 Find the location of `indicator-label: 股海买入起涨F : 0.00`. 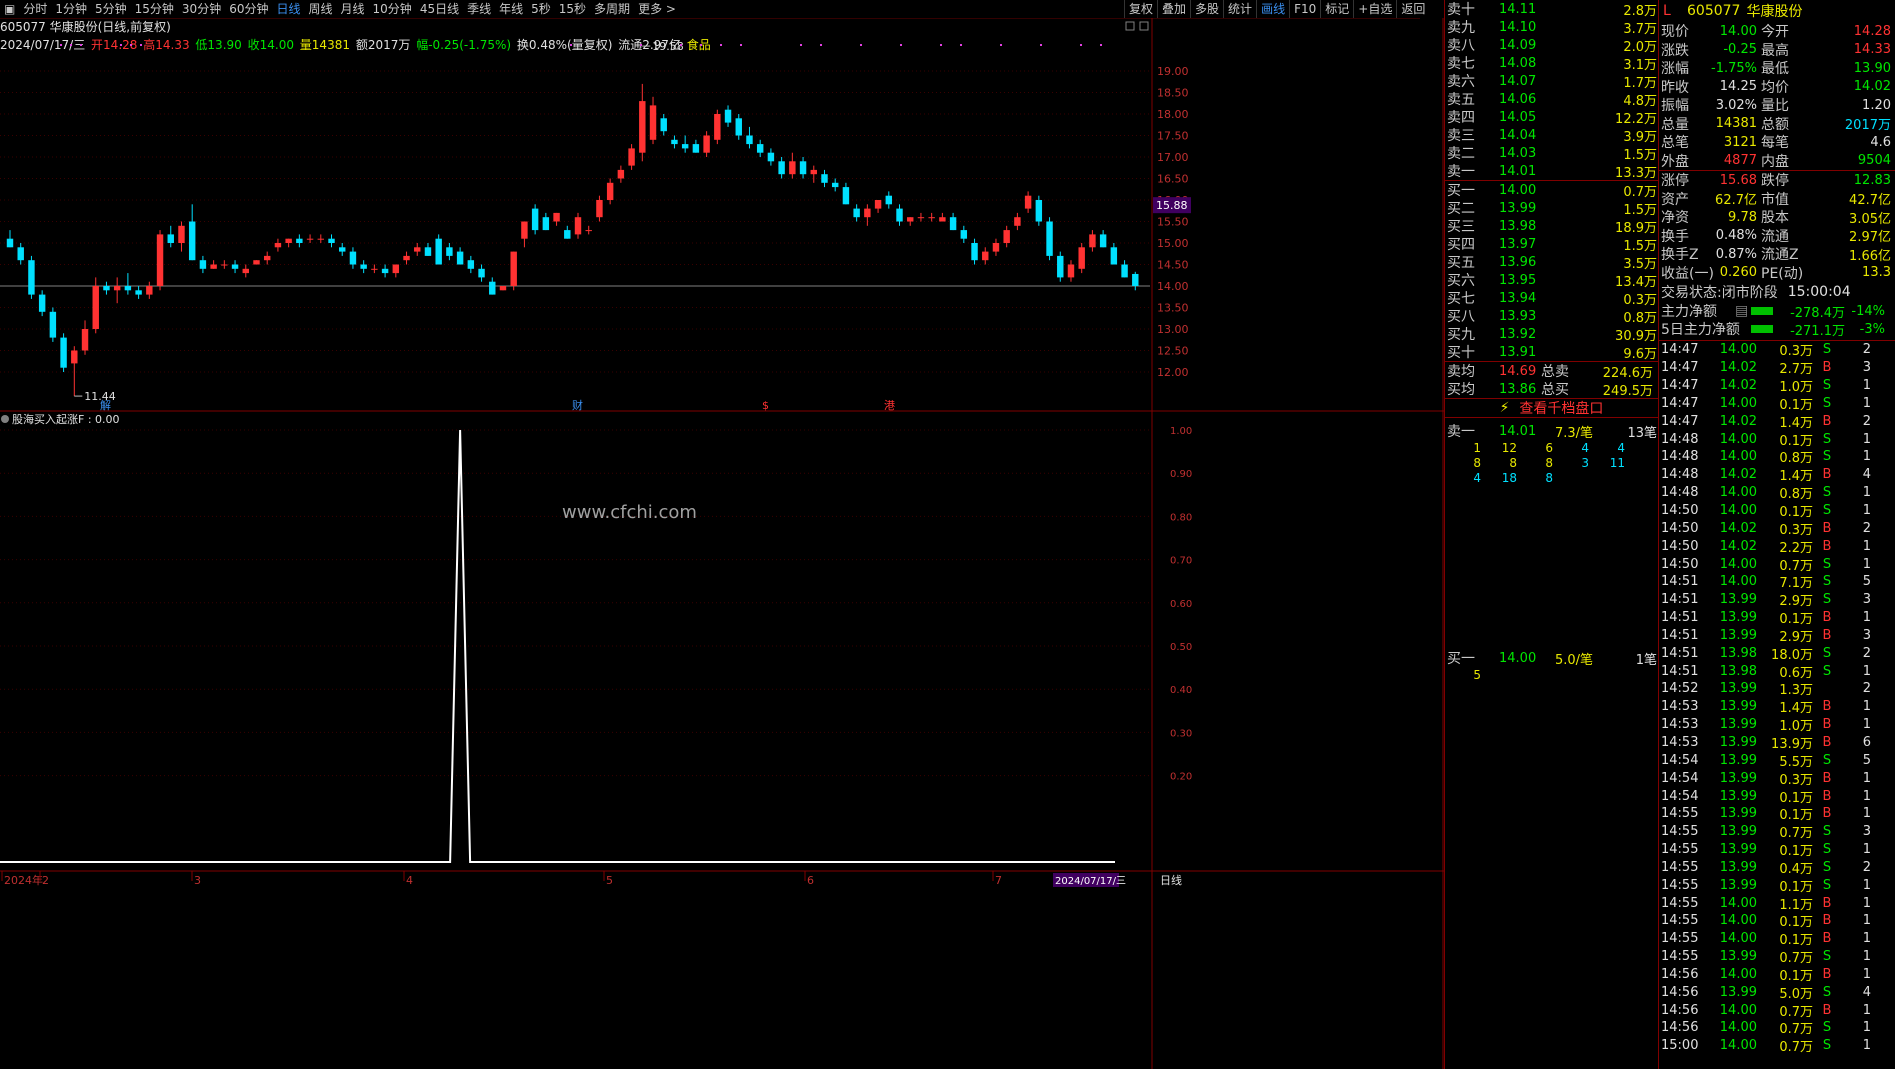

indicator-label: 股海买入起涨F : 0.00 is located at coordinates (66, 419).